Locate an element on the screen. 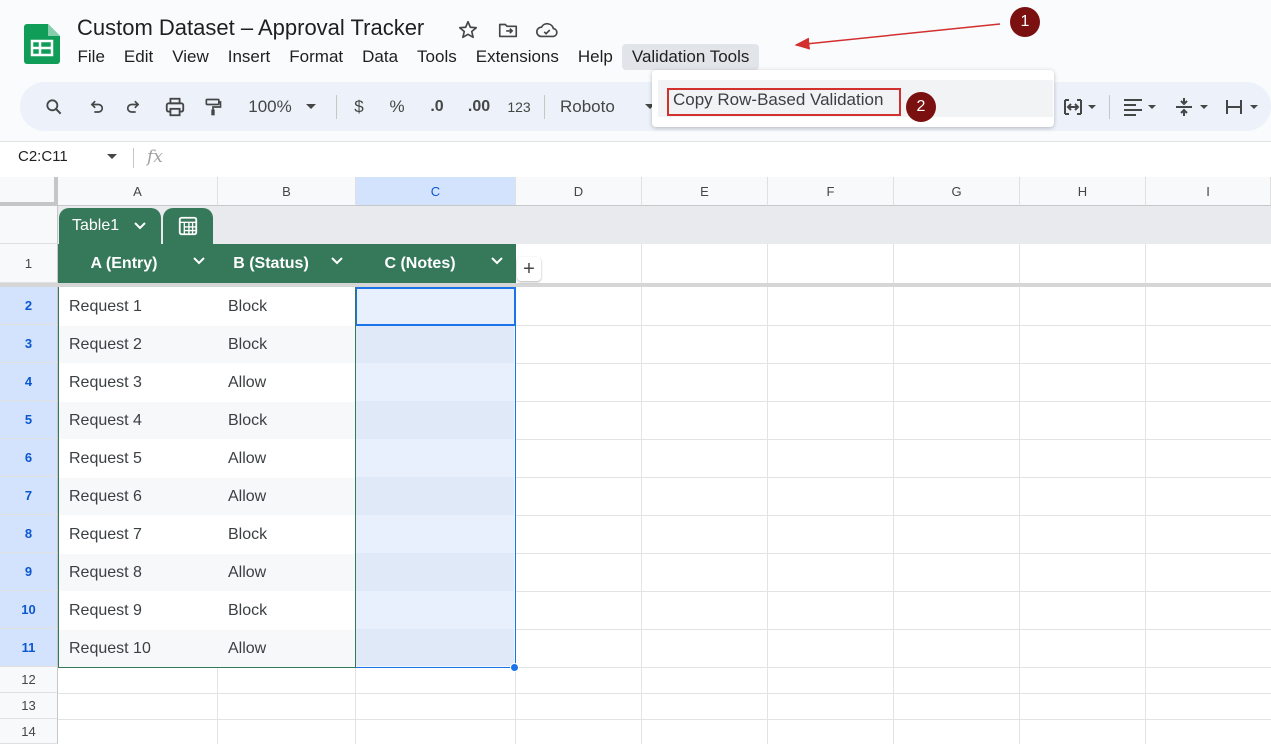  step-badge-2: 2 is located at coordinates (921, 107).